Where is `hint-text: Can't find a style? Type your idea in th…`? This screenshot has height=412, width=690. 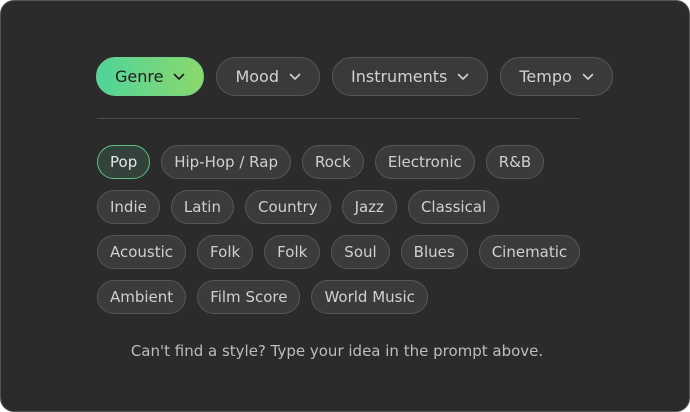
hint-text: Can't find a style? Type your idea in th… is located at coordinates (337, 351).